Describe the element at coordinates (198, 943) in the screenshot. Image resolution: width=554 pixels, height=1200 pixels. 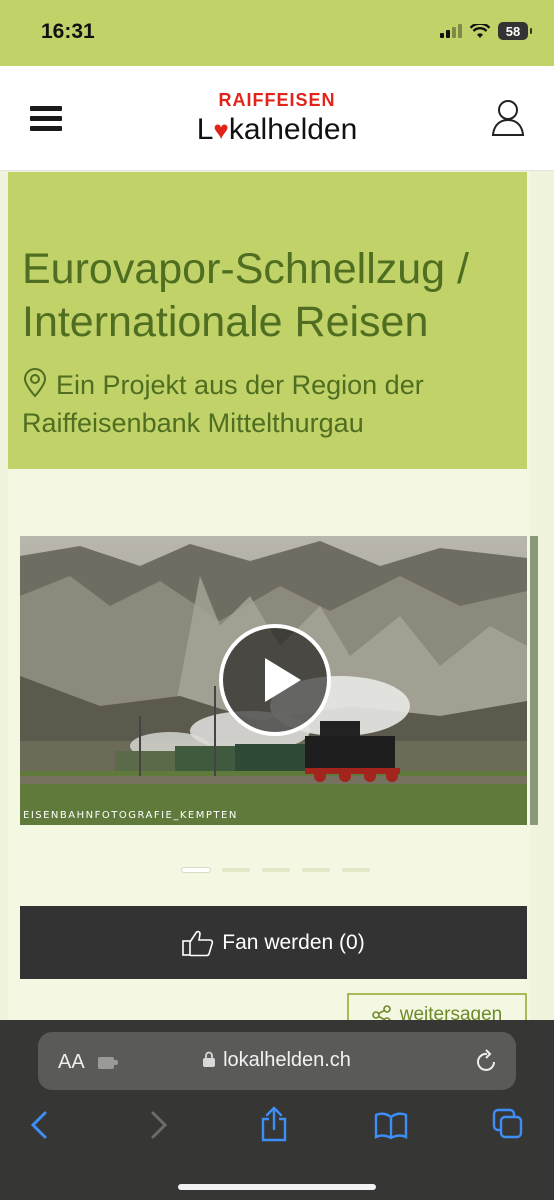
I see `thumbs-up-icon` at that location.